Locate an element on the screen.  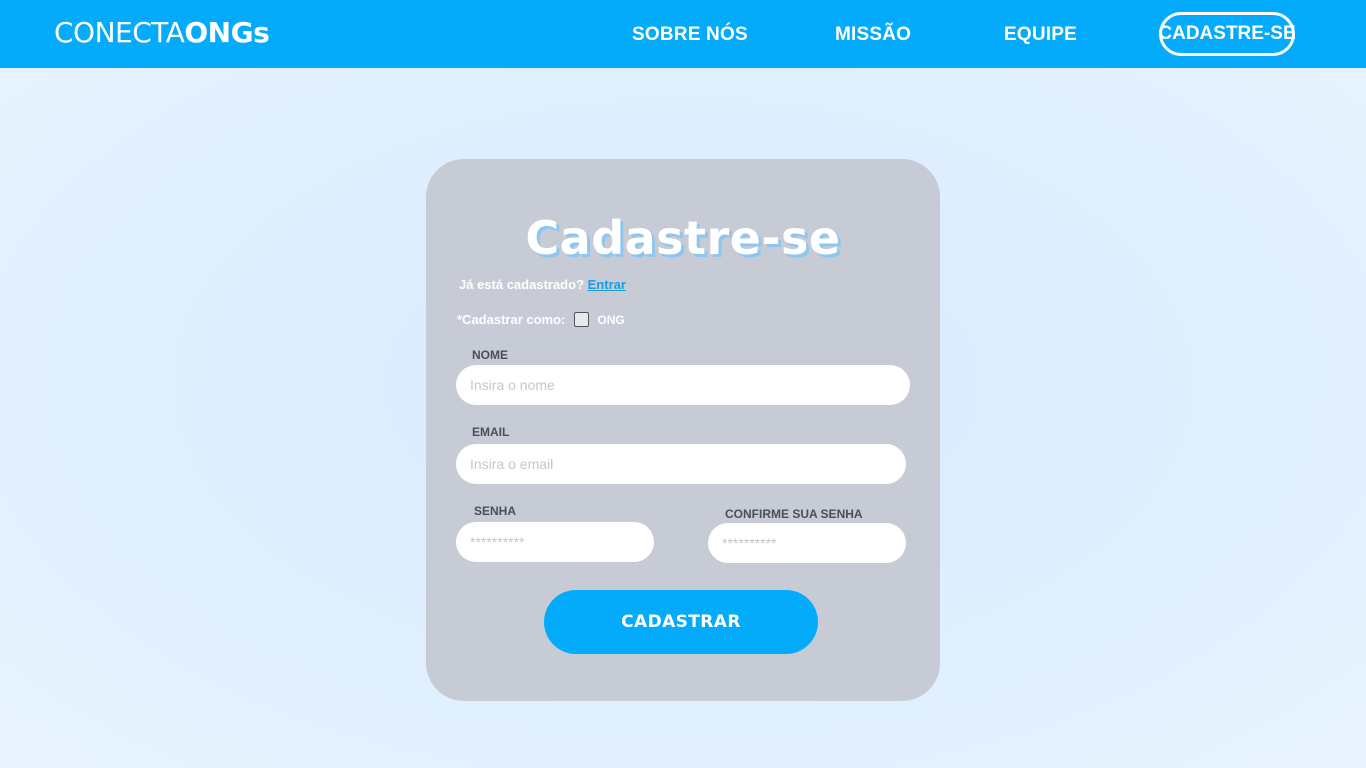
register-as-row: *Cadastrar como: ONG is located at coordinates (541, 319).